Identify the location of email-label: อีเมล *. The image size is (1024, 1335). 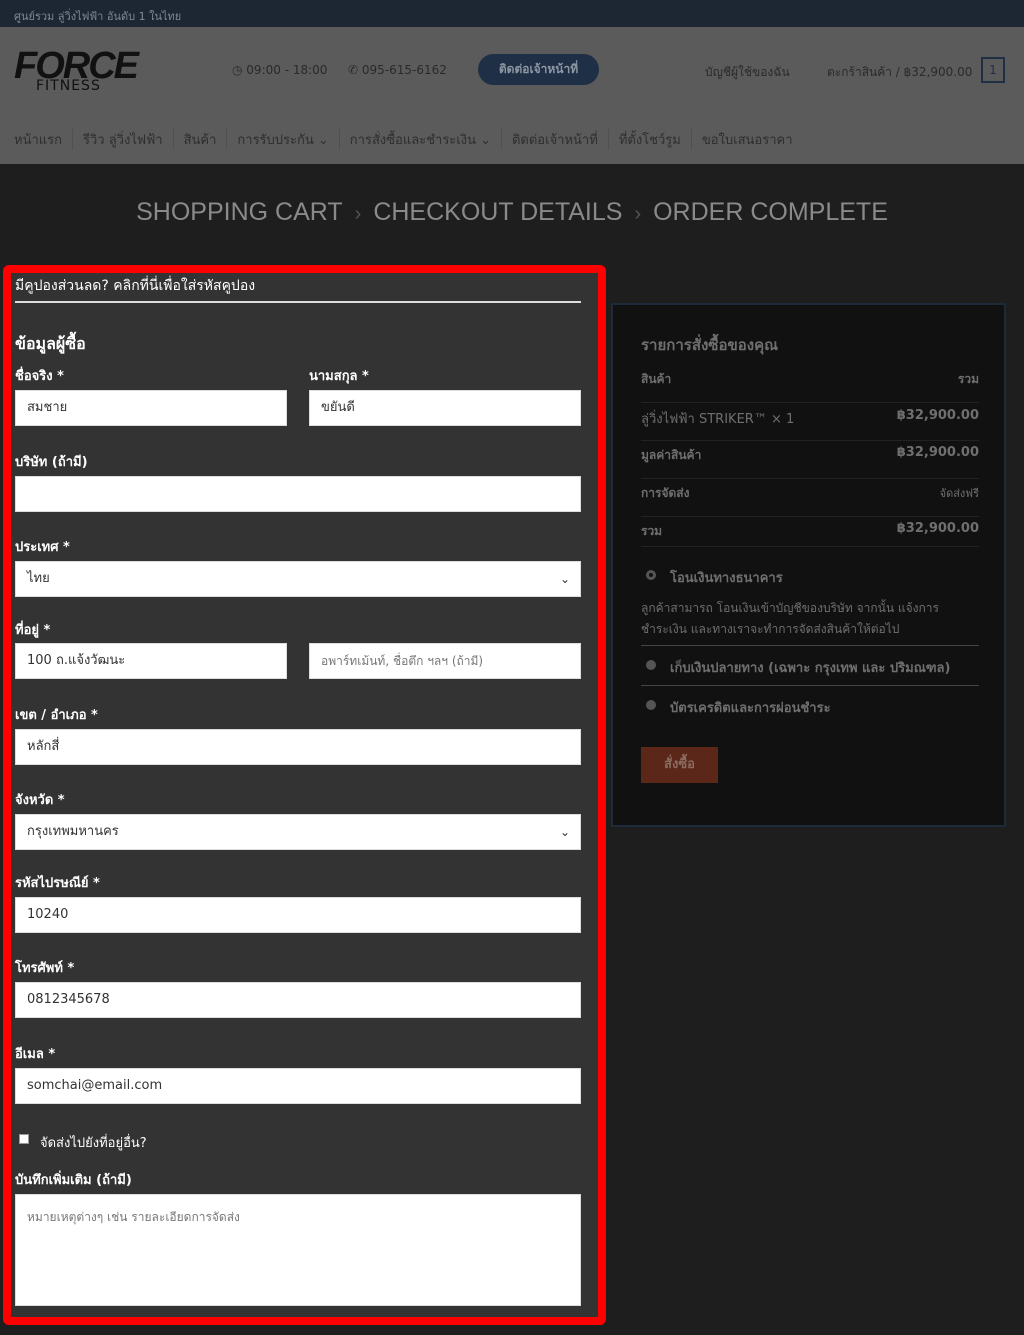
(35, 1054).